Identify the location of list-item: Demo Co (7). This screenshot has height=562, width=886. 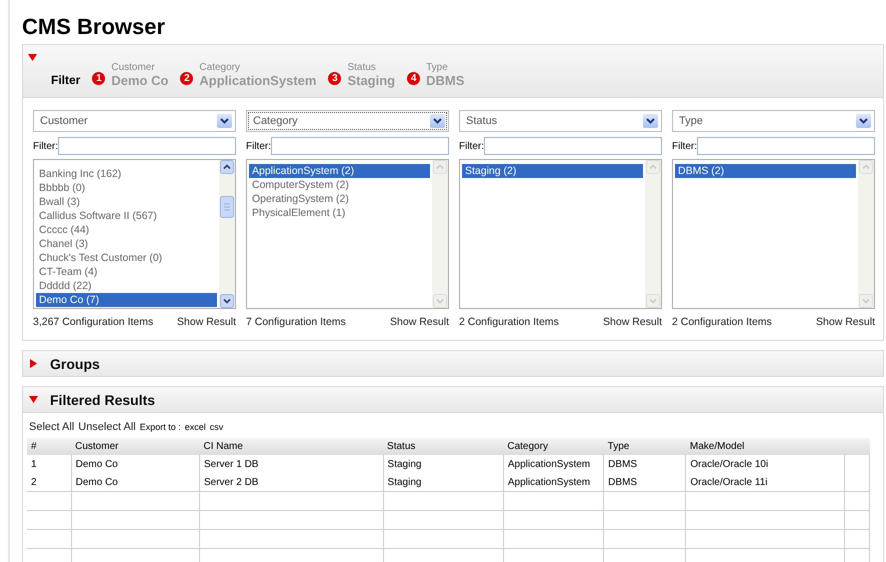
(126, 300).